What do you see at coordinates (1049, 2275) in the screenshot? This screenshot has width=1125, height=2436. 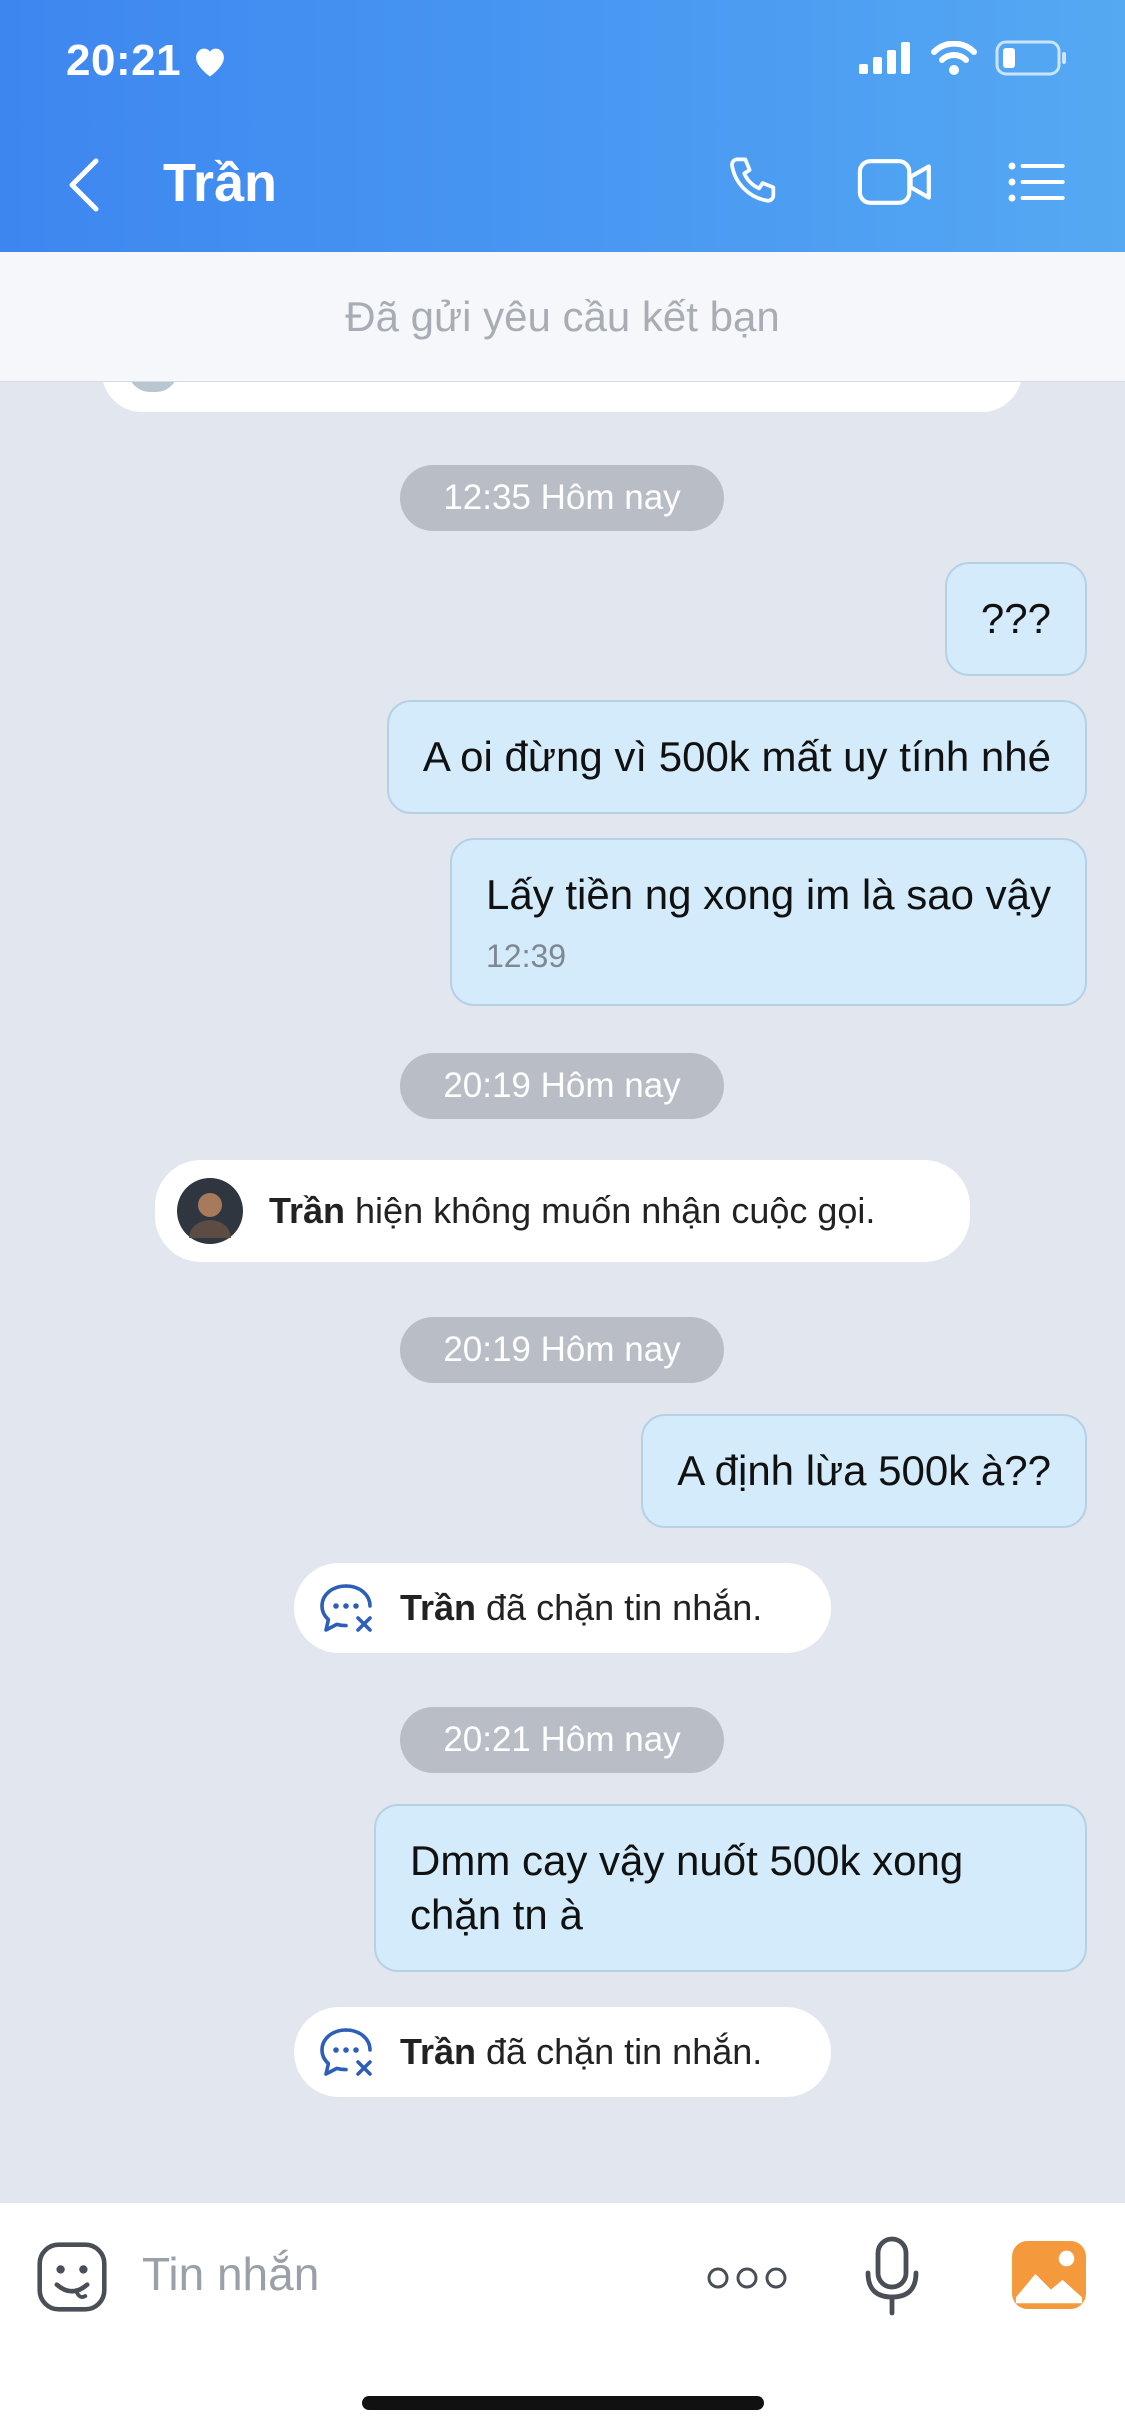 I see `image-icon` at bounding box center [1049, 2275].